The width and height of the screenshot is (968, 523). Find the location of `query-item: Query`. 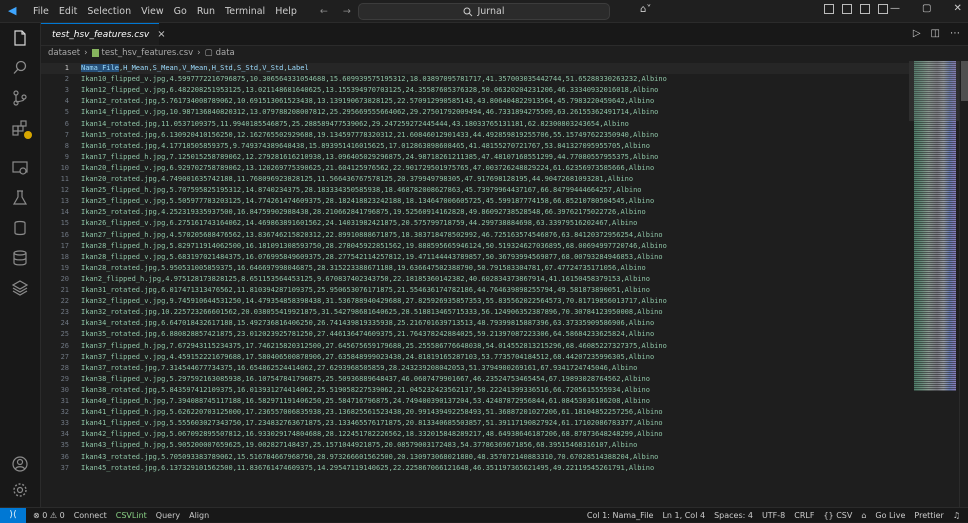

query-item: Query is located at coordinates (168, 515).